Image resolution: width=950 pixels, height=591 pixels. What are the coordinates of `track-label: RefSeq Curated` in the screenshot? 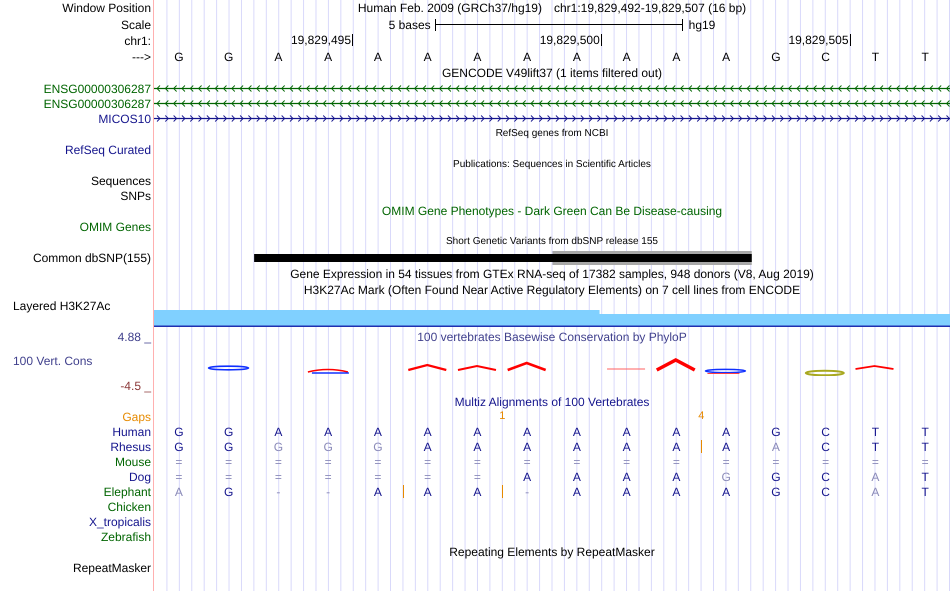 It's located at (107, 150).